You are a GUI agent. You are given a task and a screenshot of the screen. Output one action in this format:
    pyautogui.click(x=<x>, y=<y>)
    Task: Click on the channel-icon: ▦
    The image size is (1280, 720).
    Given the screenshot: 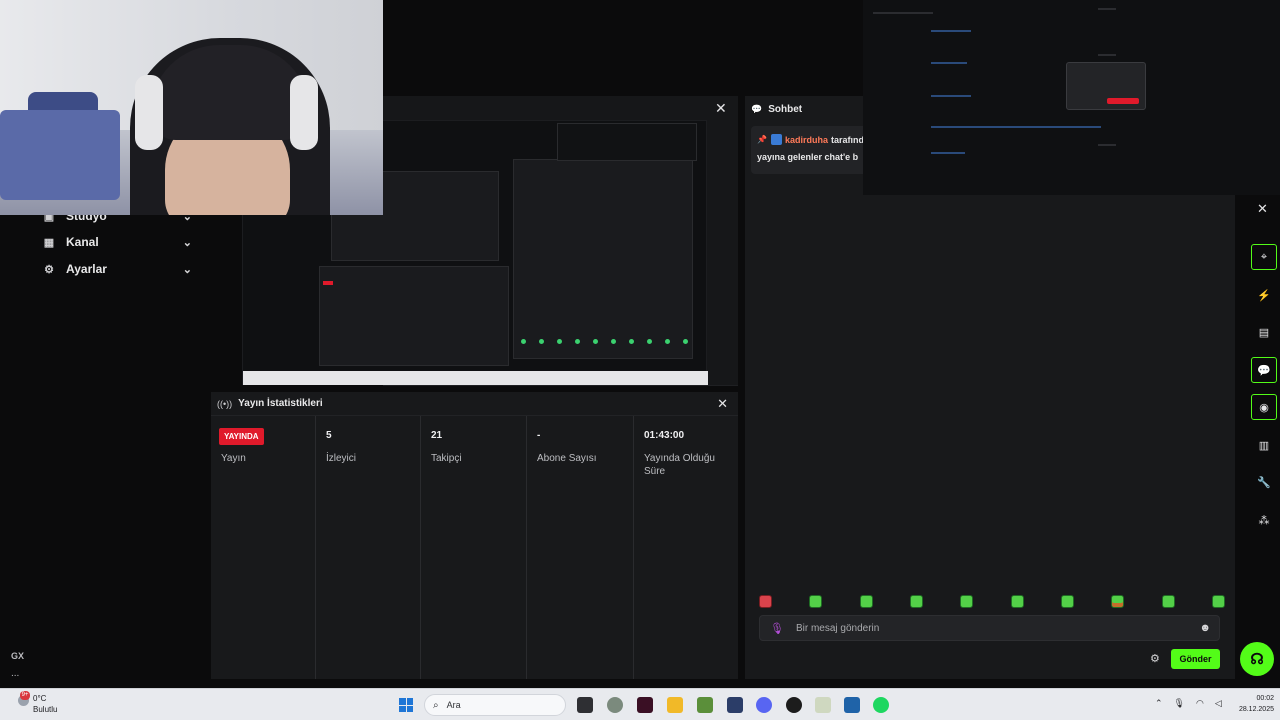 What is the action you would take?
    pyautogui.click(x=49, y=242)
    